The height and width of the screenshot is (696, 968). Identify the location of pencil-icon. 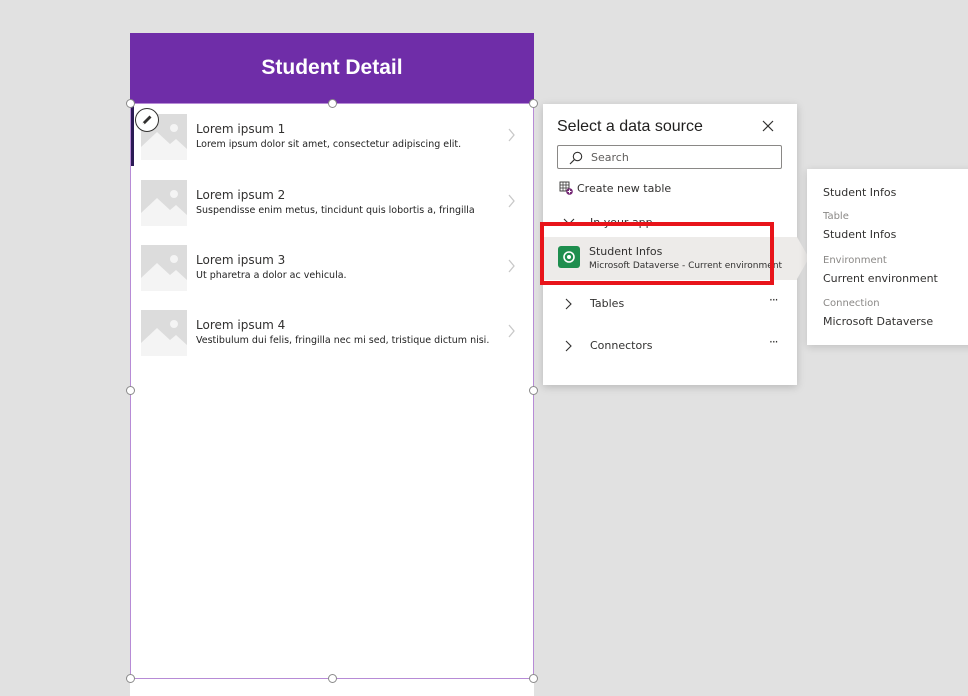
(147, 120).